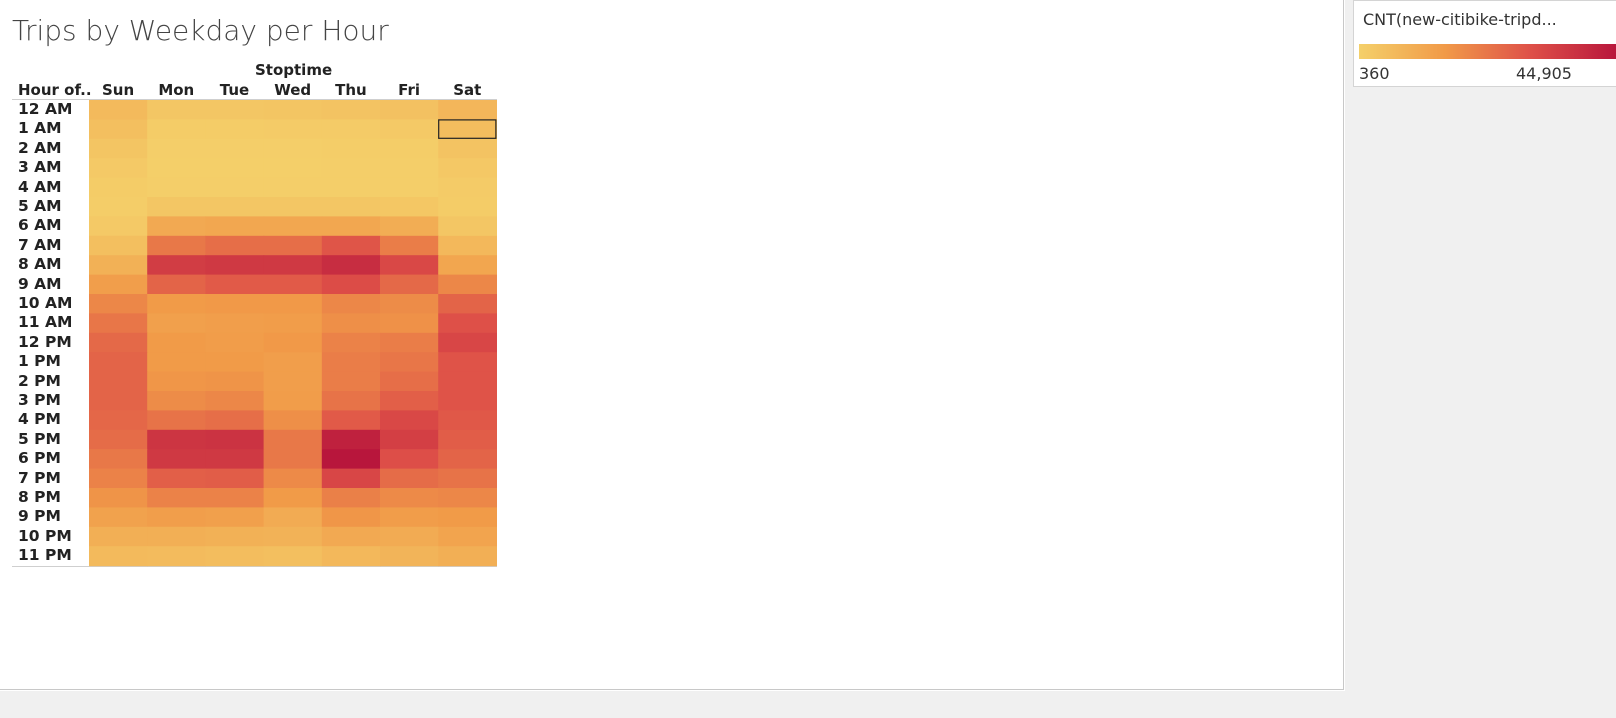 This screenshot has width=1616, height=718. What do you see at coordinates (467, 90) in the screenshot?
I see `column-header-sat: Sat` at bounding box center [467, 90].